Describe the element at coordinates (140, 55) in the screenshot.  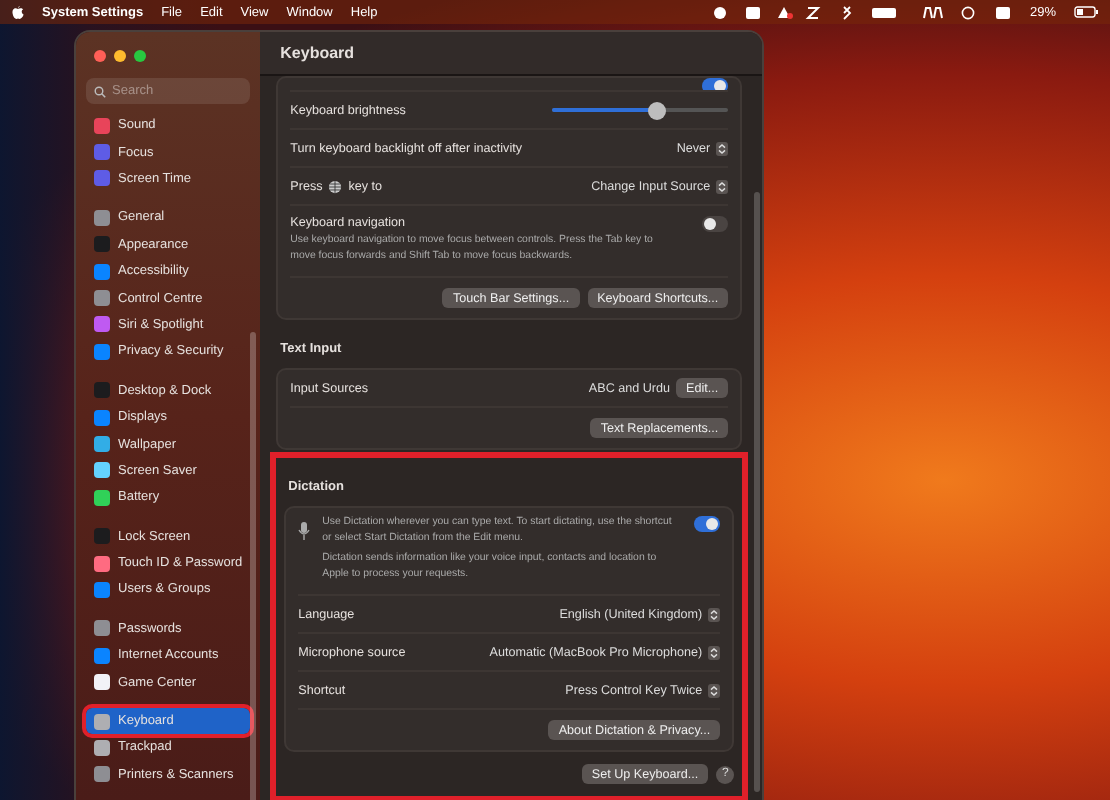
I see `zoom-button` at that location.